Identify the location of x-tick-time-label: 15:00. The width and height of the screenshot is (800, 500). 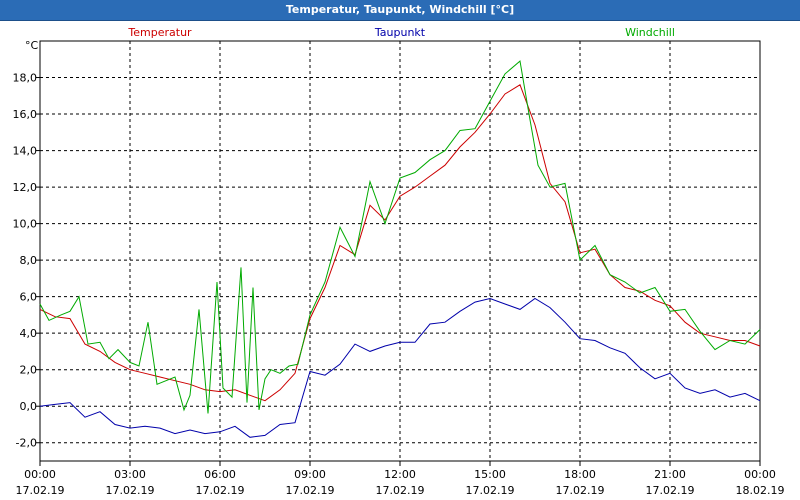
(490, 474).